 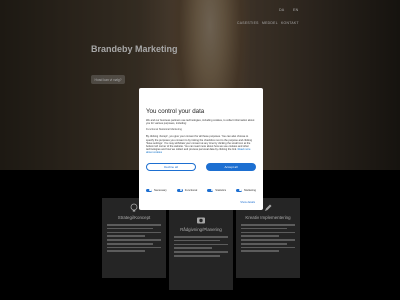 I want to click on toggle-functional: Functional, so click(x=187, y=190).